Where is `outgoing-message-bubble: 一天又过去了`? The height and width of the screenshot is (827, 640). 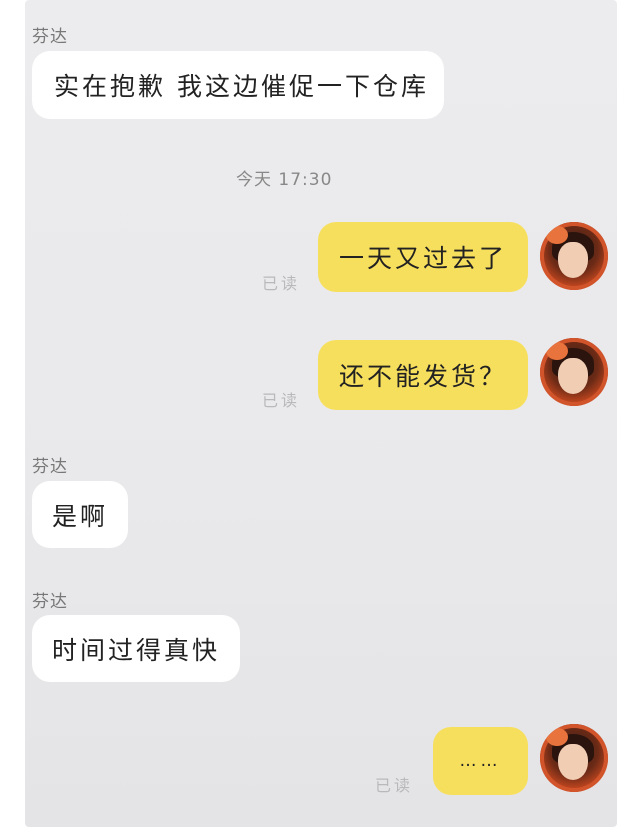 outgoing-message-bubble: 一天又过去了 is located at coordinates (423, 257).